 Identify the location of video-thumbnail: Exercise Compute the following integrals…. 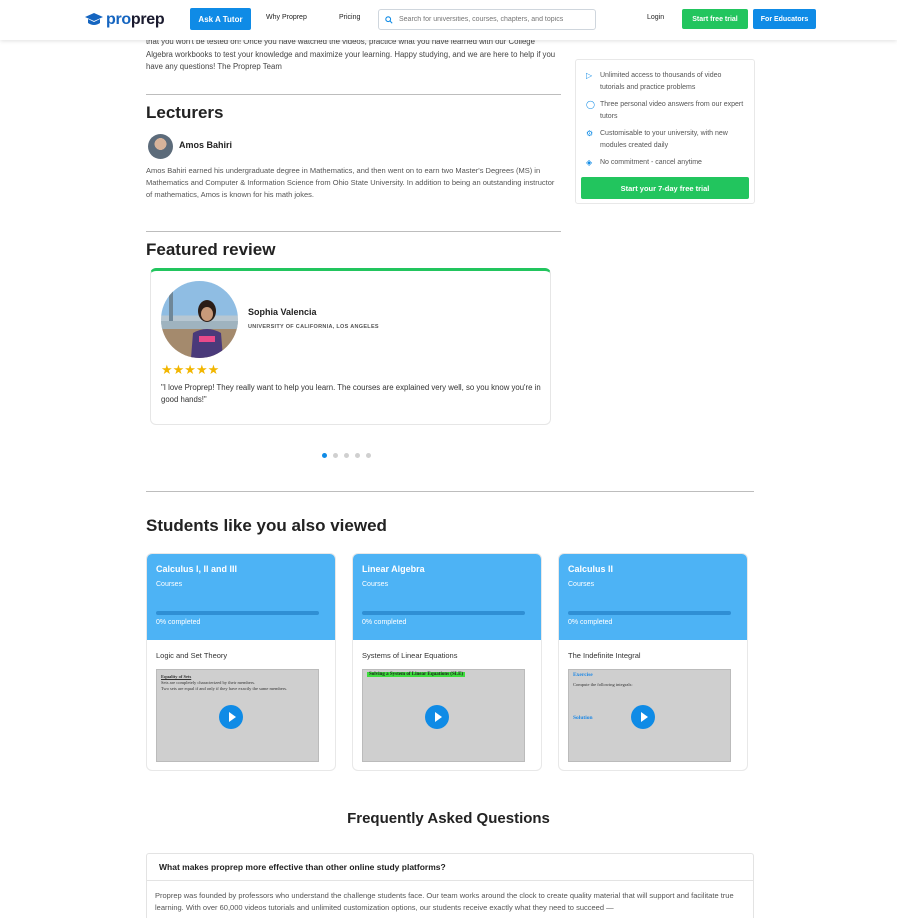
(649, 715).